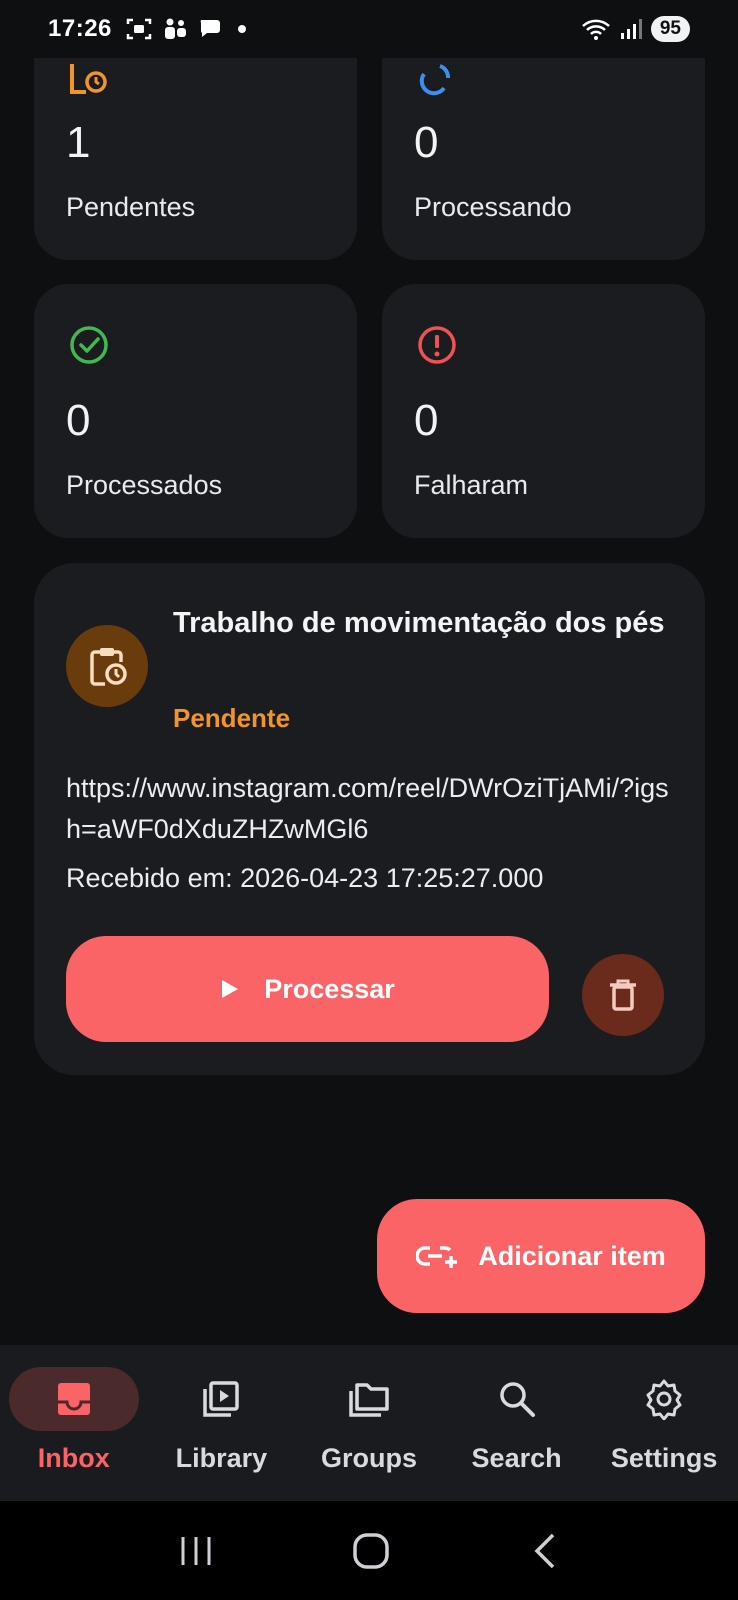 Image resolution: width=738 pixels, height=1600 pixels. I want to click on nav-pill-groups, so click(369, 1399).